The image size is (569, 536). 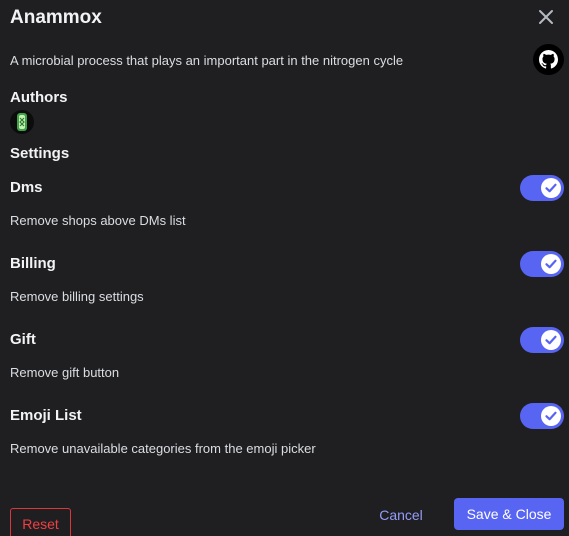 What do you see at coordinates (56, 17) in the screenshot?
I see `modal-title: Anammox` at bounding box center [56, 17].